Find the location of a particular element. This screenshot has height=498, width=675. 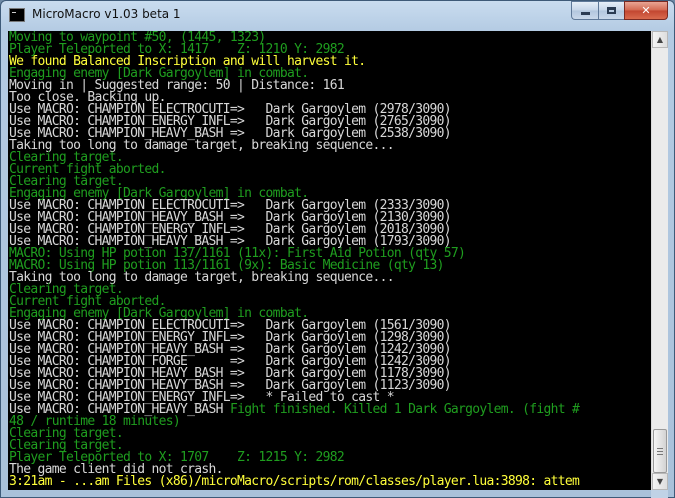

maximize-icon is located at coordinates (611, 10).